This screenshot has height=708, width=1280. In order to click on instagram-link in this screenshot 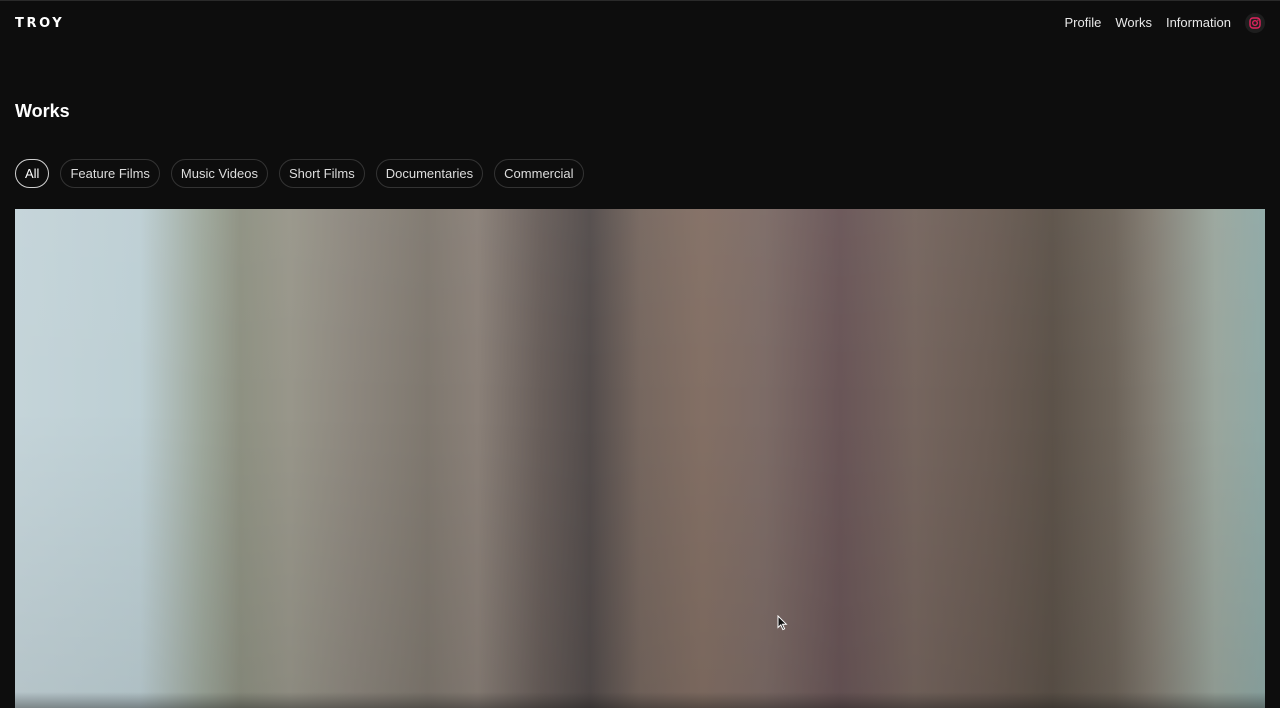, I will do `click(1255, 23)`.